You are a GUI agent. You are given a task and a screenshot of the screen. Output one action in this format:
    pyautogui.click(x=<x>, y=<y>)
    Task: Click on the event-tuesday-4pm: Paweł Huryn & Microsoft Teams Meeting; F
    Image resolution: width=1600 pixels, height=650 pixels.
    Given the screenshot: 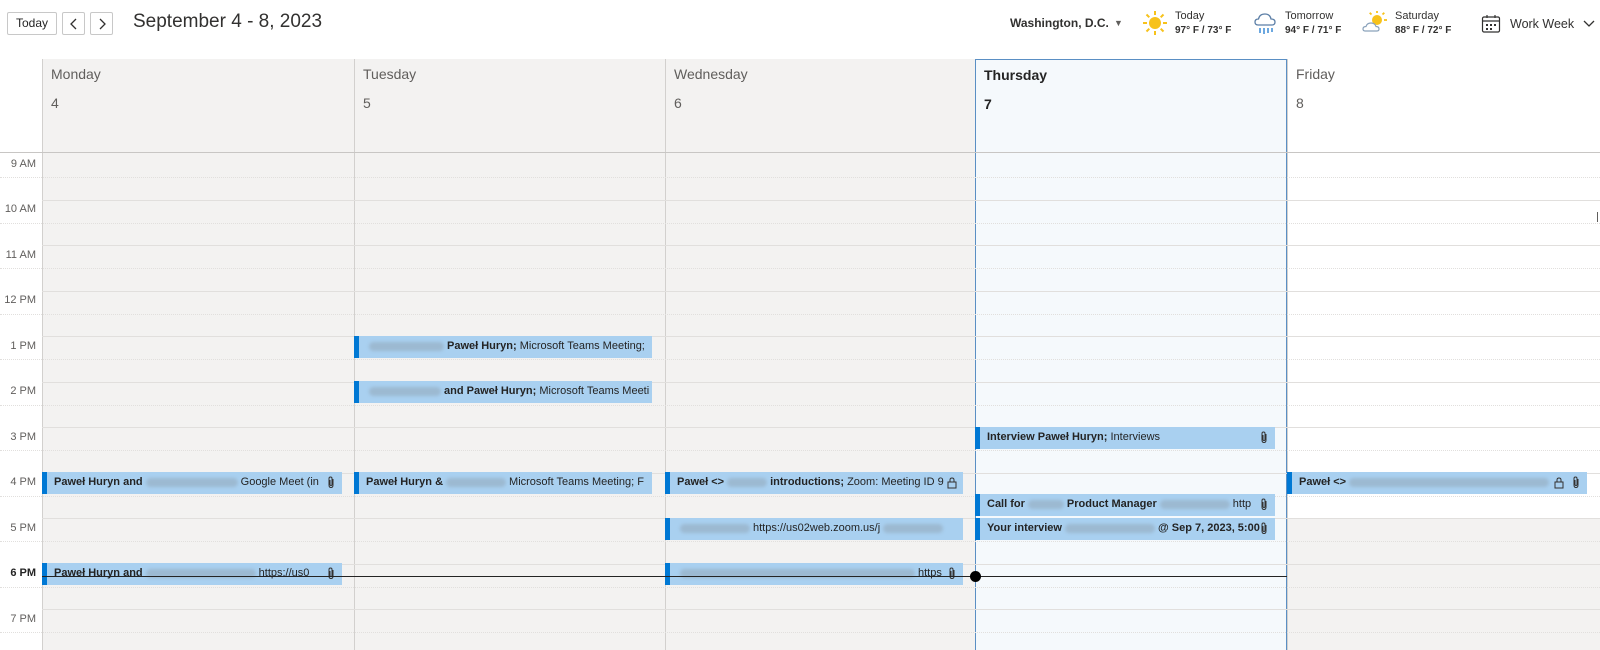 What is the action you would take?
    pyautogui.click(x=503, y=483)
    